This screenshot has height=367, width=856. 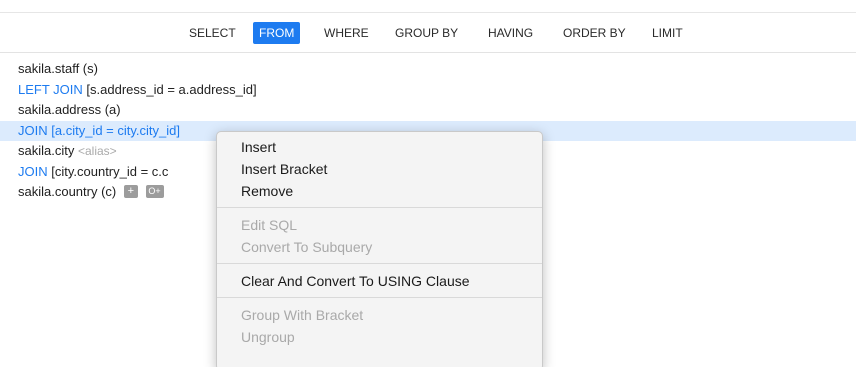 What do you see at coordinates (277, 33) in the screenshot?
I see `tab-from: FROM` at bounding box center [277, 33].